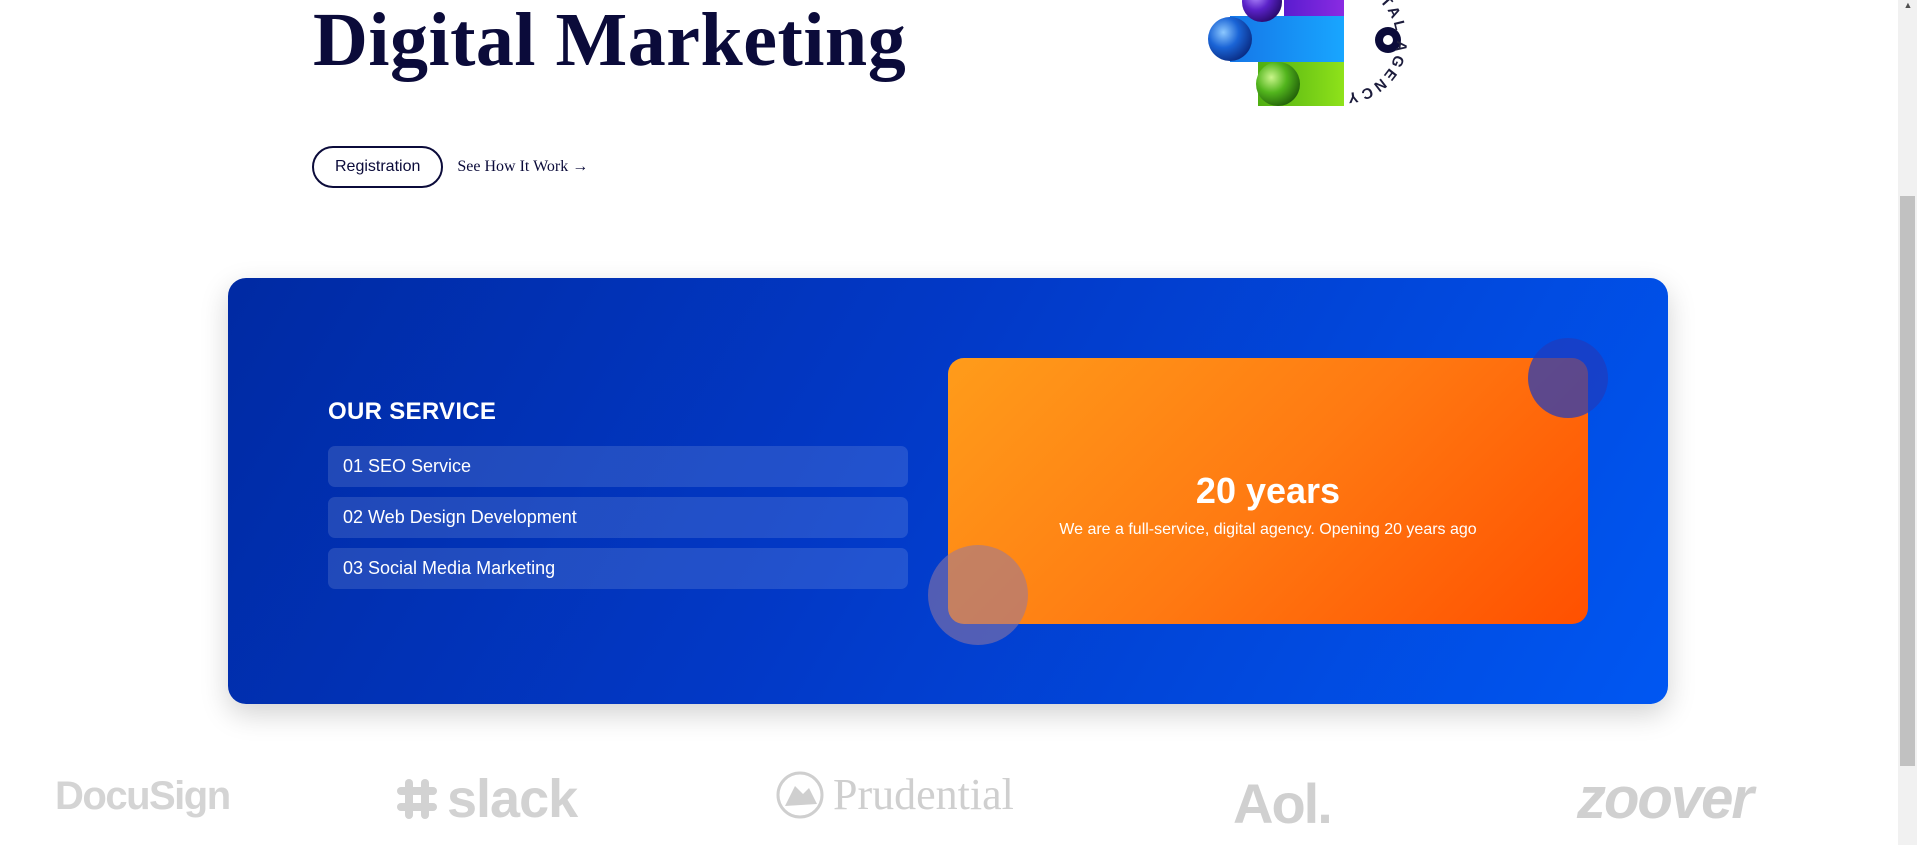 The height and width of the screenshot is (845, 1917). I want to click on slack-logo: slack, so click(485, 799).